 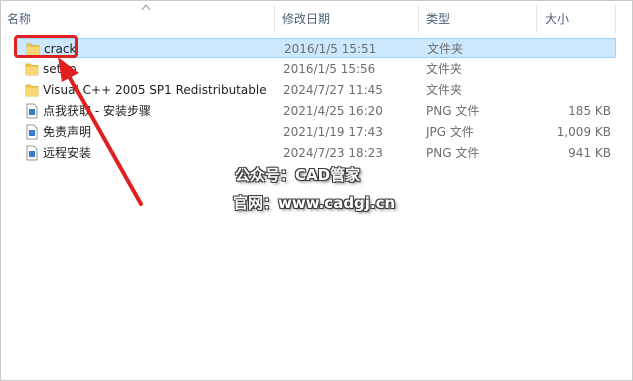 I want to click on file-row-setup: setup 2016/1/5 15:56 文件夹, so click(x=315, y=69).